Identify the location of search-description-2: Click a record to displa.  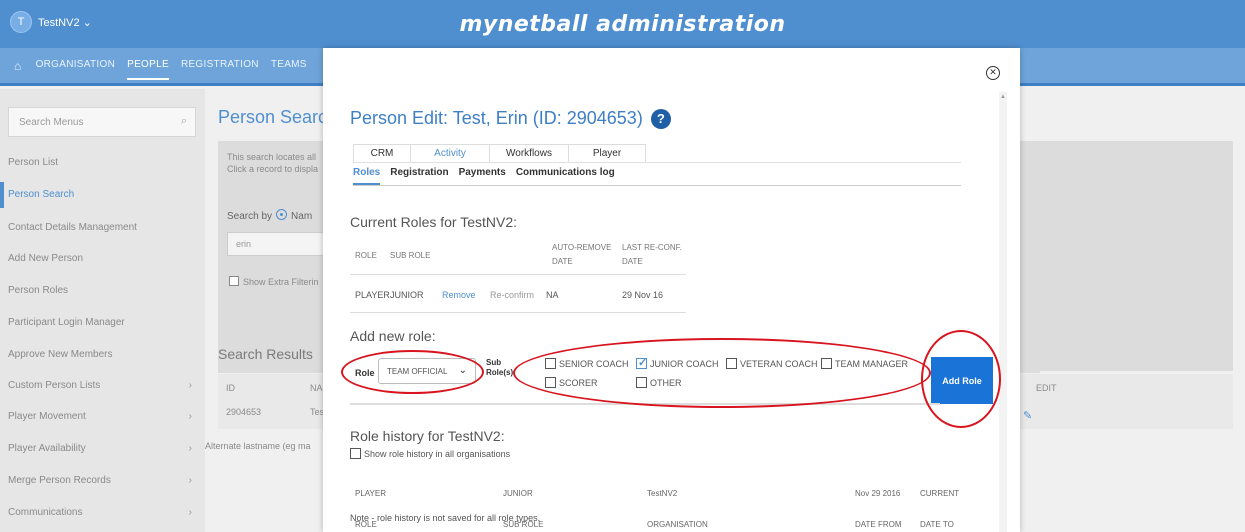
(273, 169).